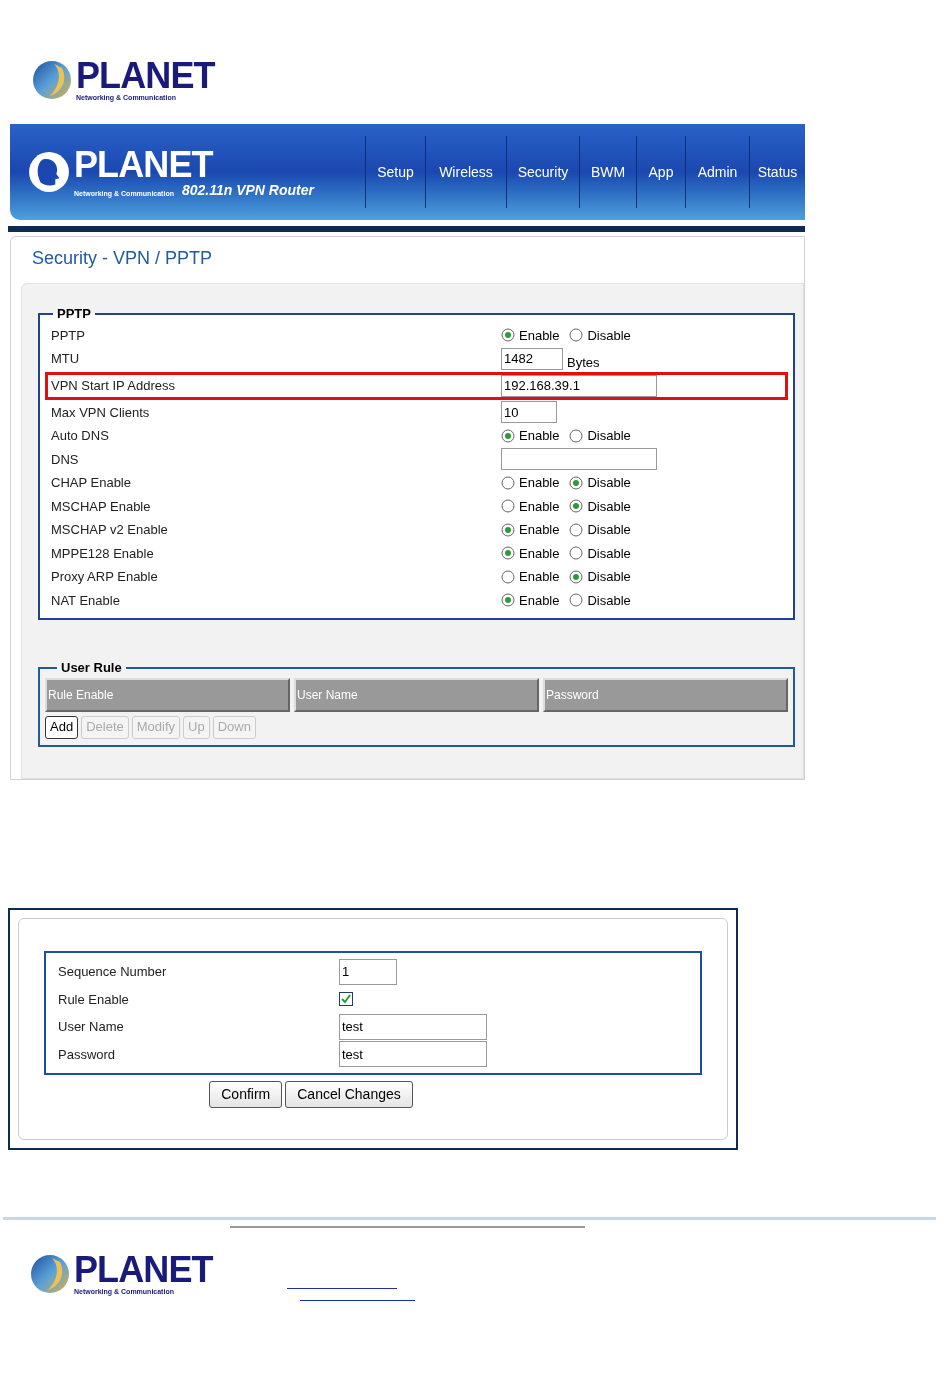 The height and width of the screenshot is (1379, 950). What do you see at coordinates (717, 172) in the screenshot?
I see `nav-tab: Admin` at bounding box center [717, 172].